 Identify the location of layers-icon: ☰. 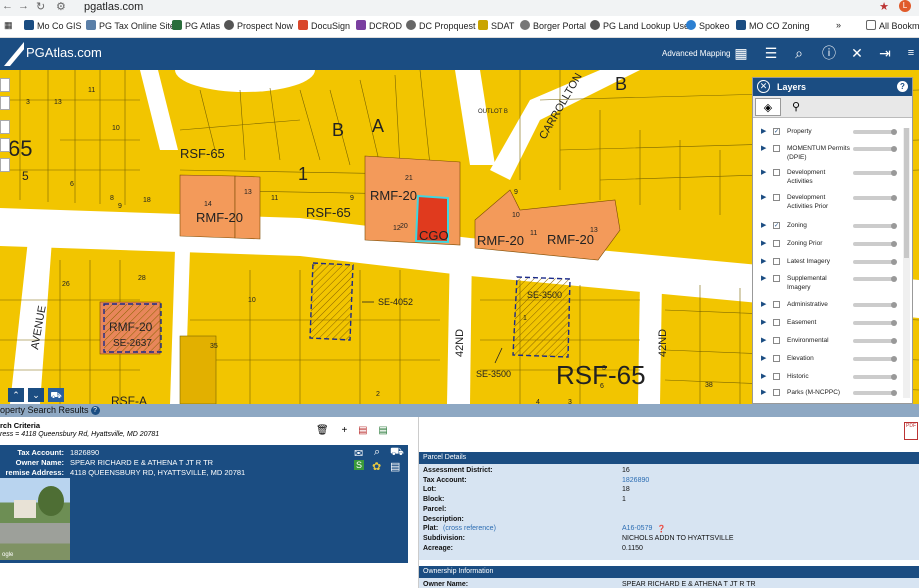
(771, 53).